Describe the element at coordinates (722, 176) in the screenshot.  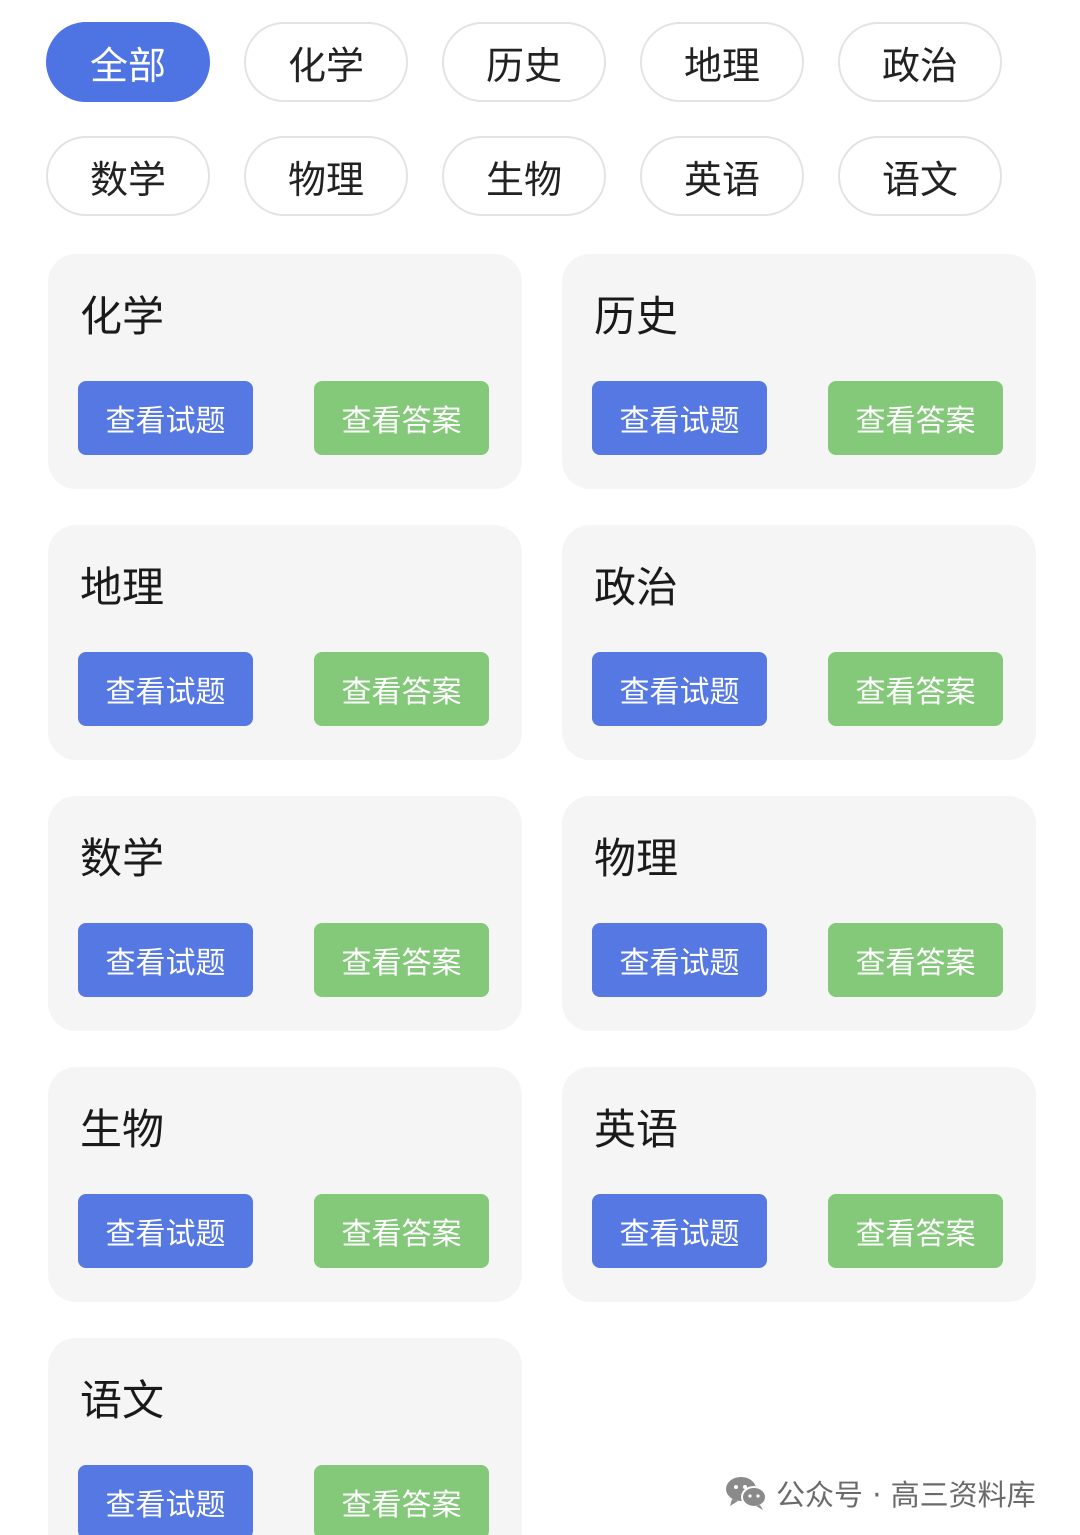
I see `filter-chip-english: 英语` at that location.